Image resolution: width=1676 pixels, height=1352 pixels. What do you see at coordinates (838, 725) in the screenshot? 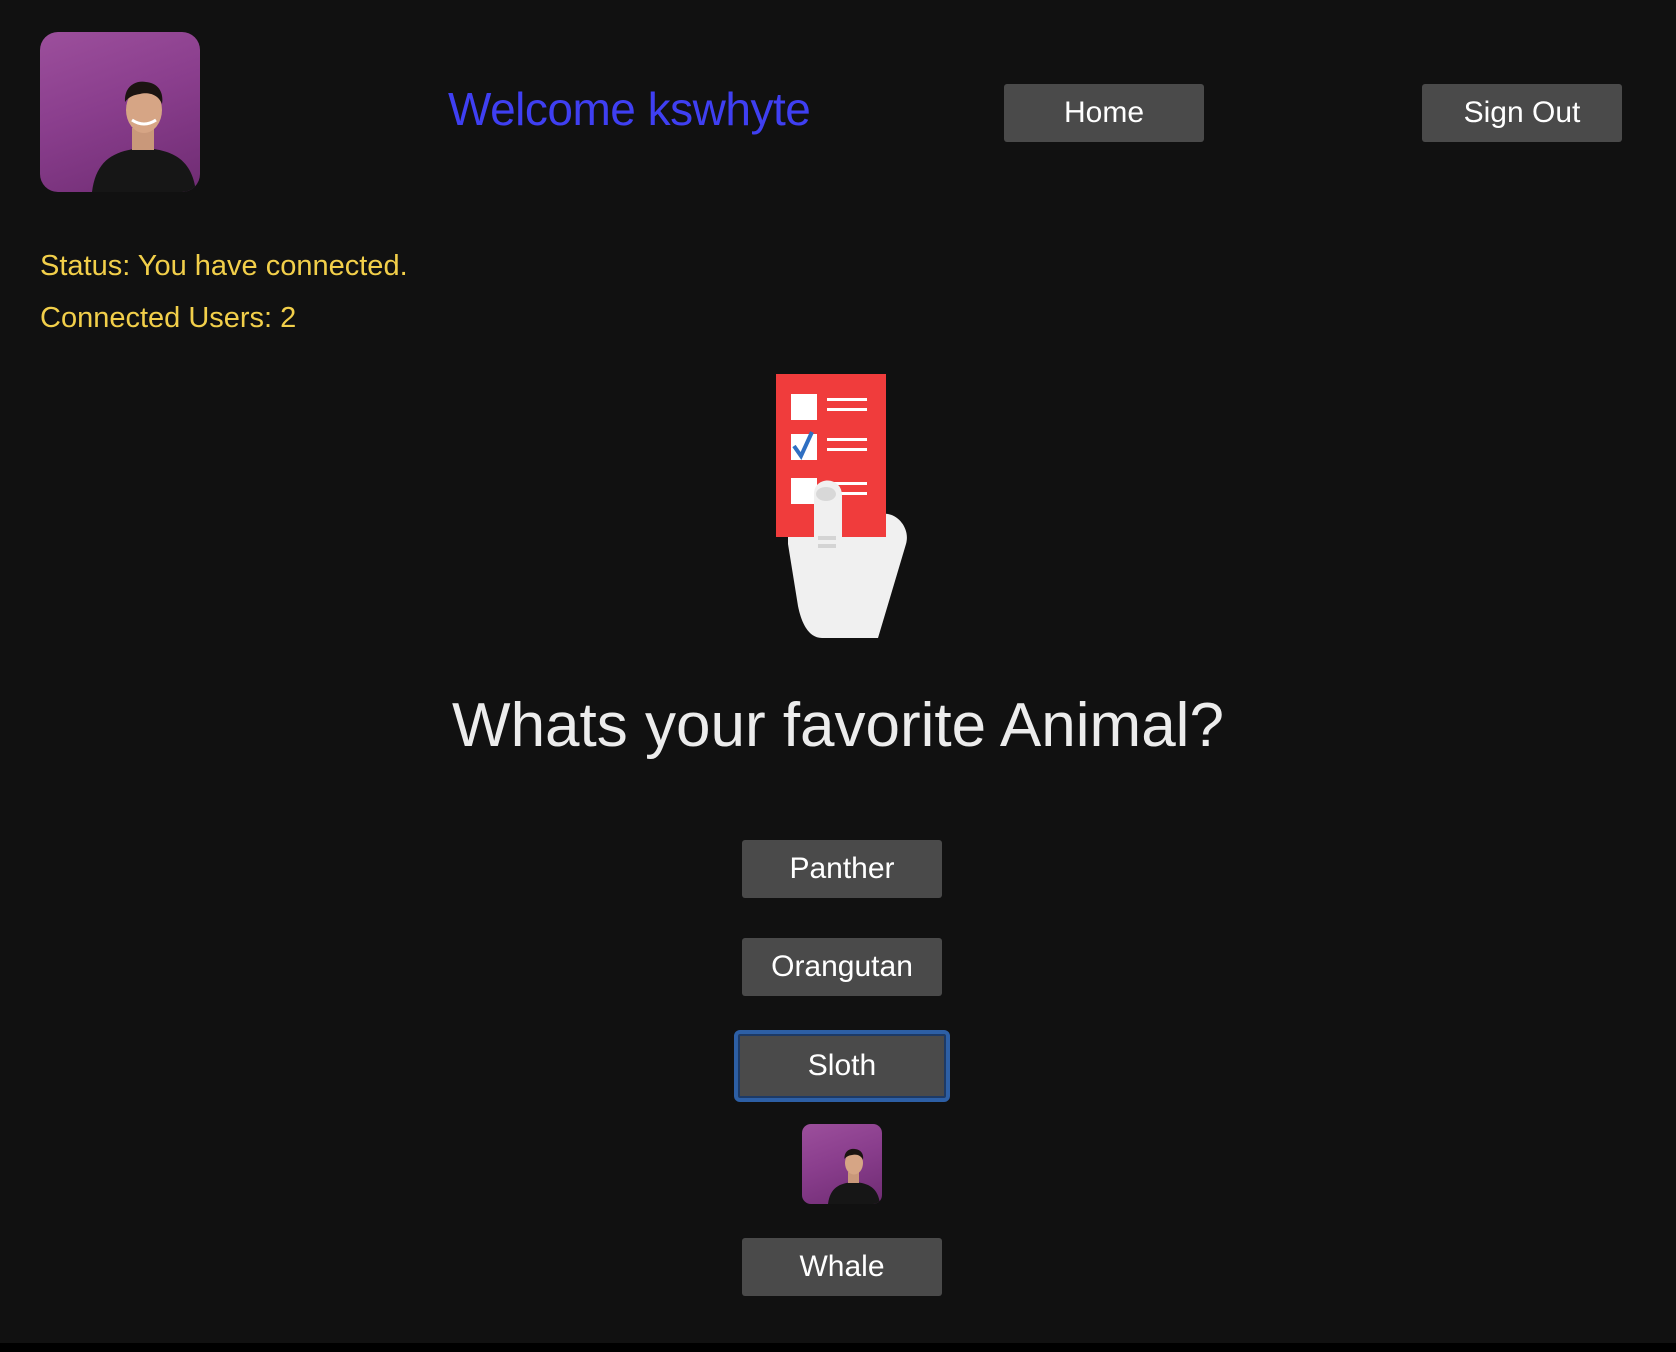
I see `poll-question: Whats your favorite Animal?` at bounding box center [838, 725].